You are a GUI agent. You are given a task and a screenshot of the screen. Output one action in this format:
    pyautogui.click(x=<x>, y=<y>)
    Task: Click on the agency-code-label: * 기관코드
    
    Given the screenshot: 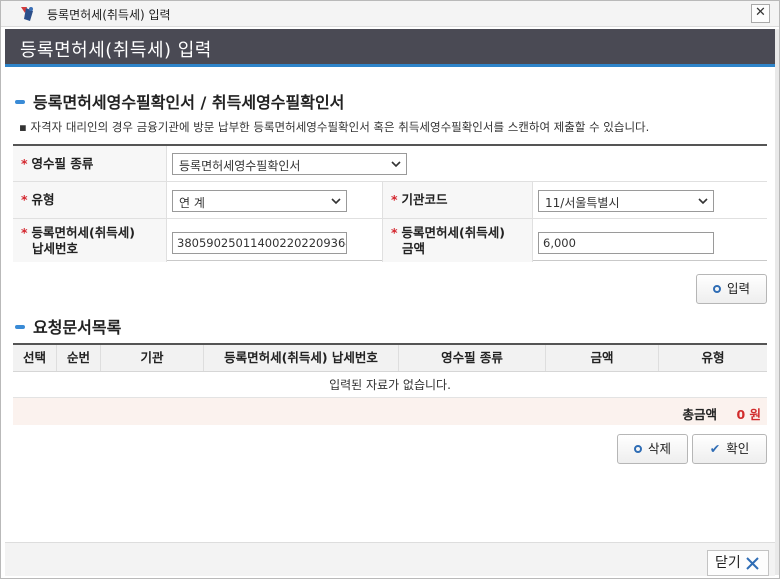 What is the action you would take?
    pyautogui.click(x=457, y=200)
    